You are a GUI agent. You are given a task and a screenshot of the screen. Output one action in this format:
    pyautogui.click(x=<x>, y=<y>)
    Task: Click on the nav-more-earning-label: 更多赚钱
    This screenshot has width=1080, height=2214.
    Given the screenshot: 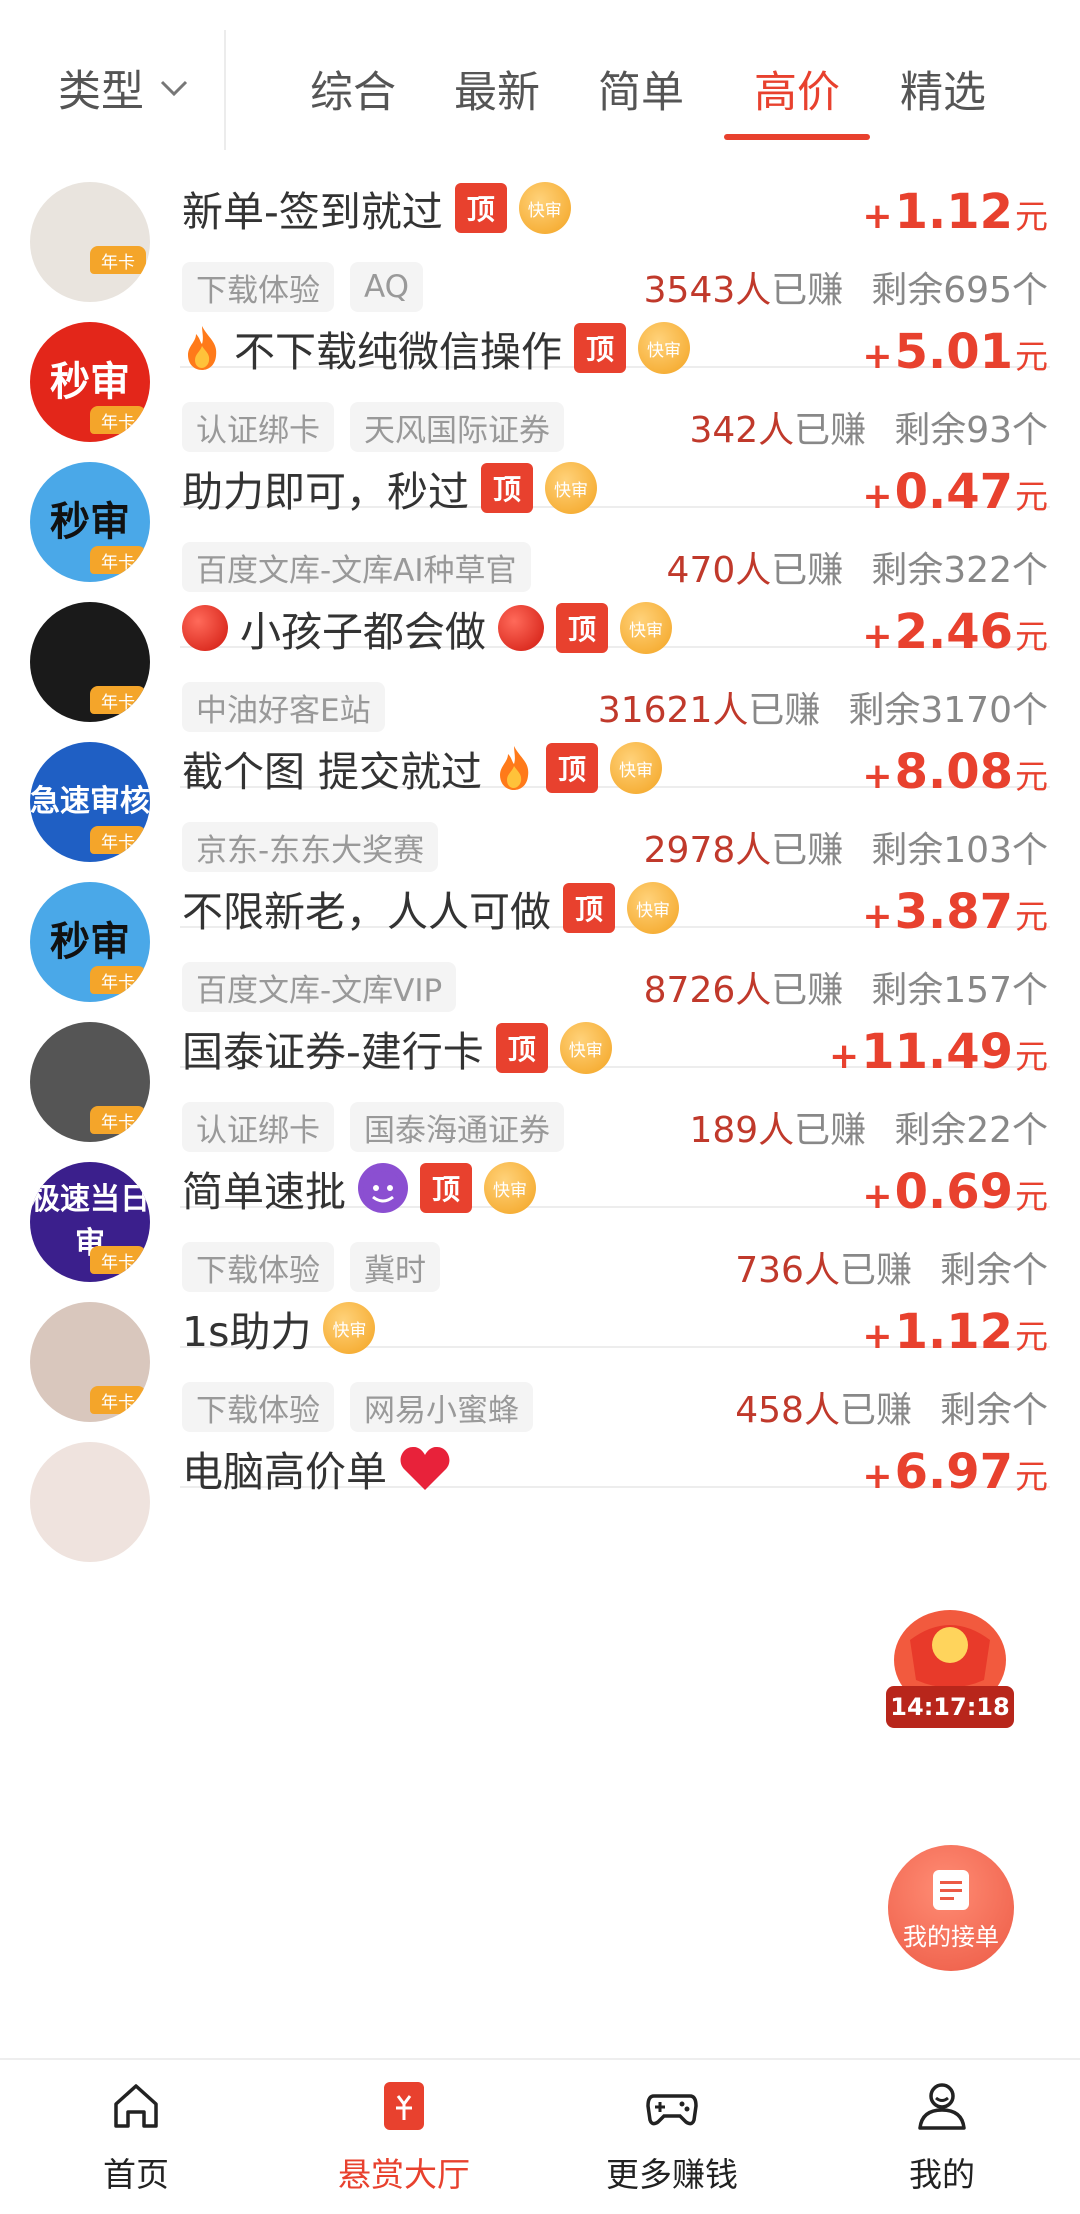 What is the action you would take?
    pyautogui.click(x=672, y=2174)
    